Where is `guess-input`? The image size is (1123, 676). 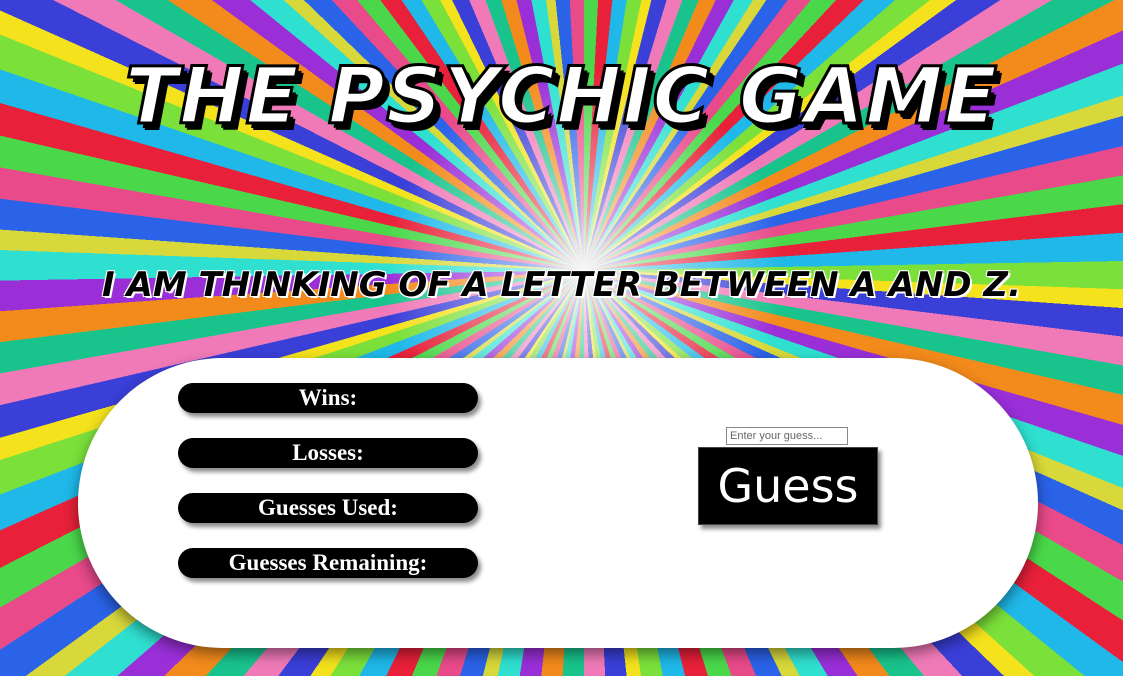
guess-input is located at coordinates (787, 436).